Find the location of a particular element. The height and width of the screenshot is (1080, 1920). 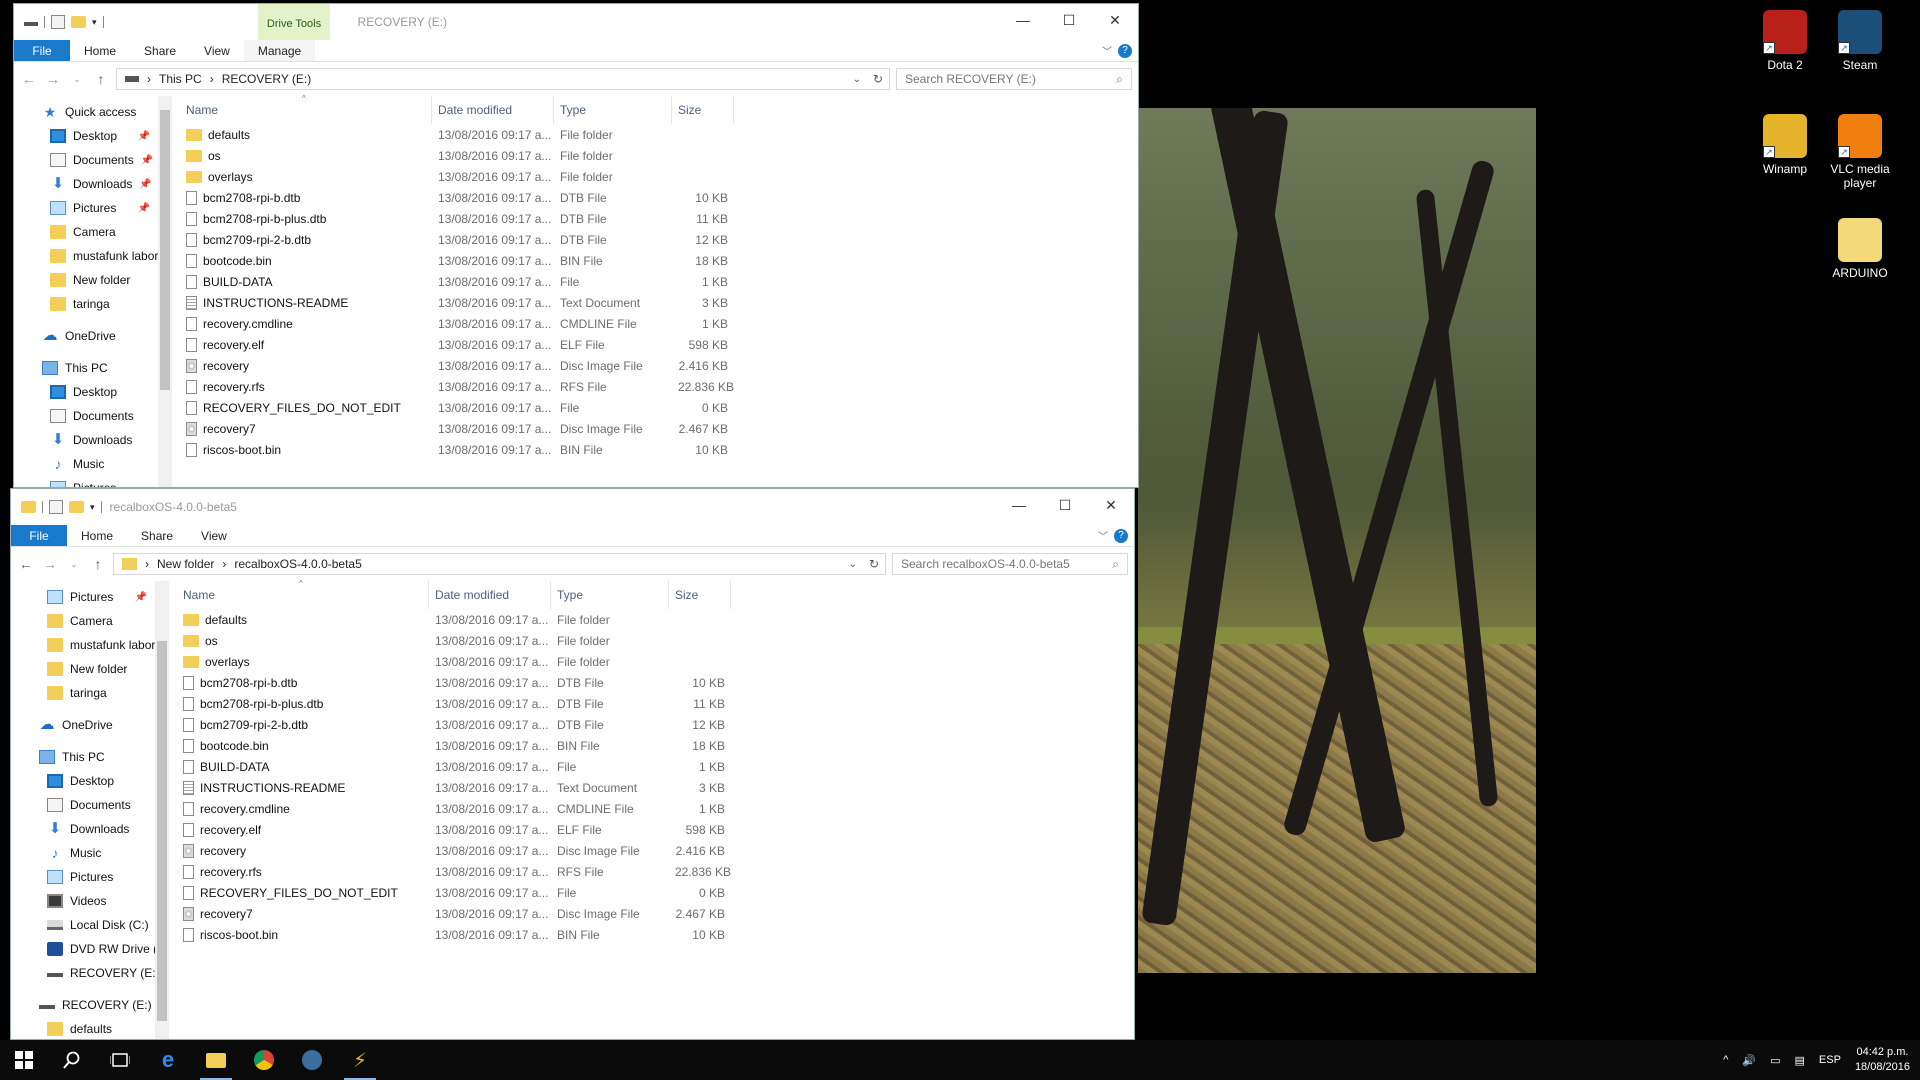

start-button is located at coordinates (24, 1060).